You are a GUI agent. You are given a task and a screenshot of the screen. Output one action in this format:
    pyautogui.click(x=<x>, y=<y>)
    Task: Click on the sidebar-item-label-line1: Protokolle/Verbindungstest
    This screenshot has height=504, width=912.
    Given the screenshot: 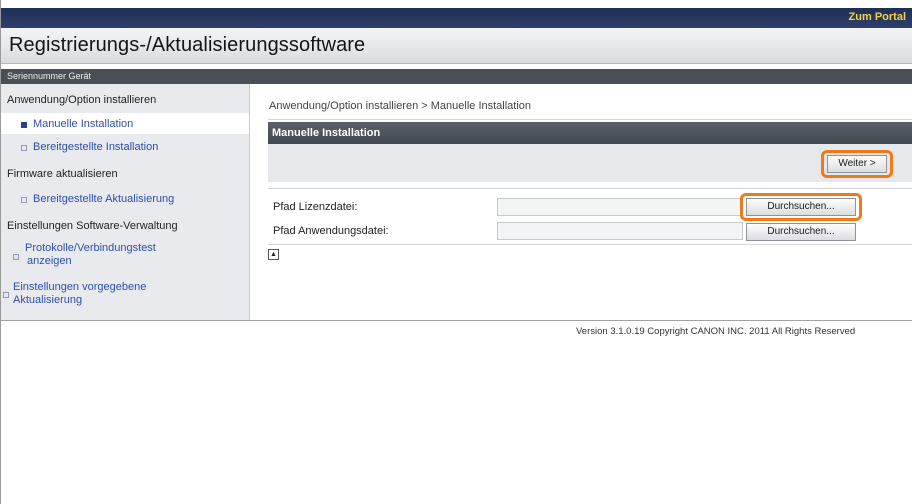 What is the action you would take?
    pyautogui.click(x=90, y=248)
    